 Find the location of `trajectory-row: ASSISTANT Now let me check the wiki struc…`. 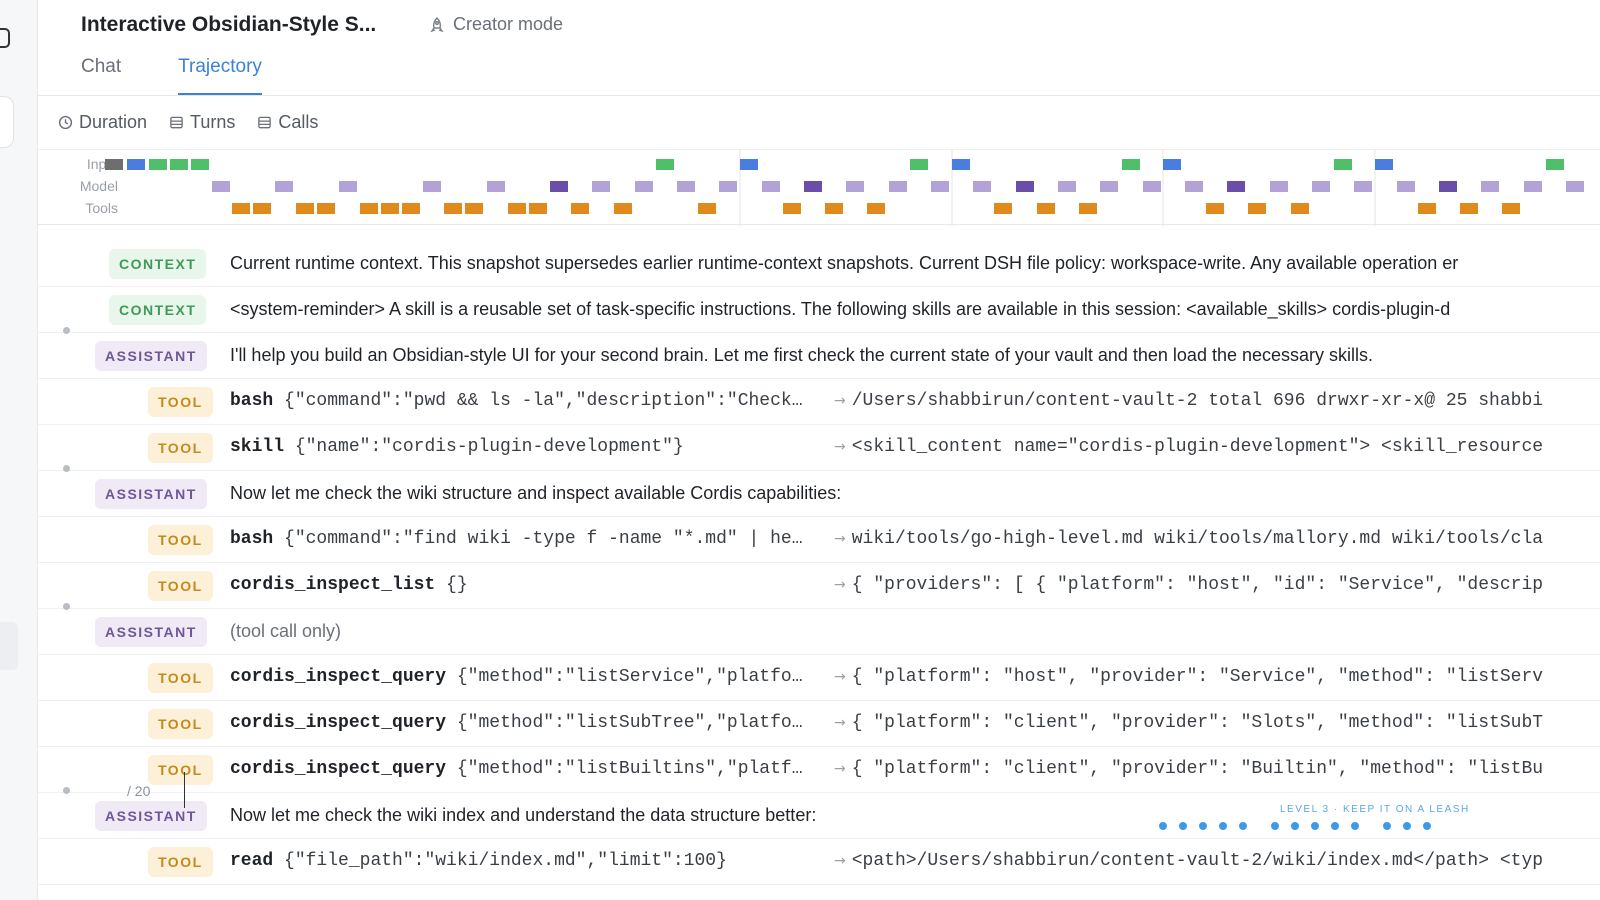

trajectory-row: ASSISTANT Now let me check the wiki struc… is located at coordinates (819, 491).